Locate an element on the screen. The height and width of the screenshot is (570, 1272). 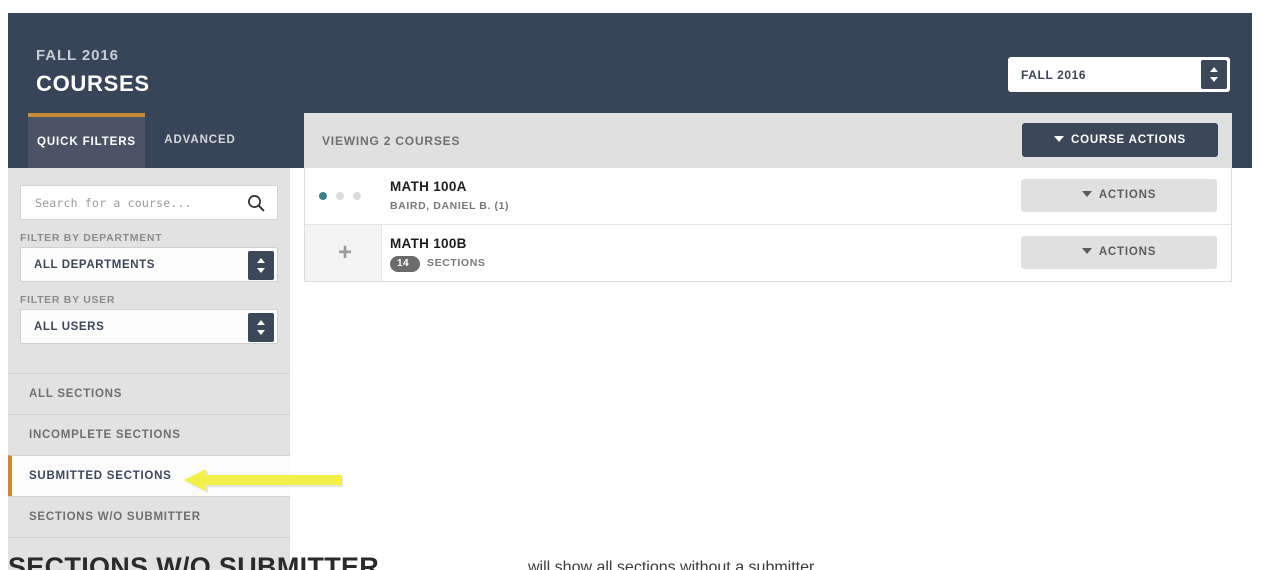
course-title: MATH 100A is located at coordinates (428, 186).